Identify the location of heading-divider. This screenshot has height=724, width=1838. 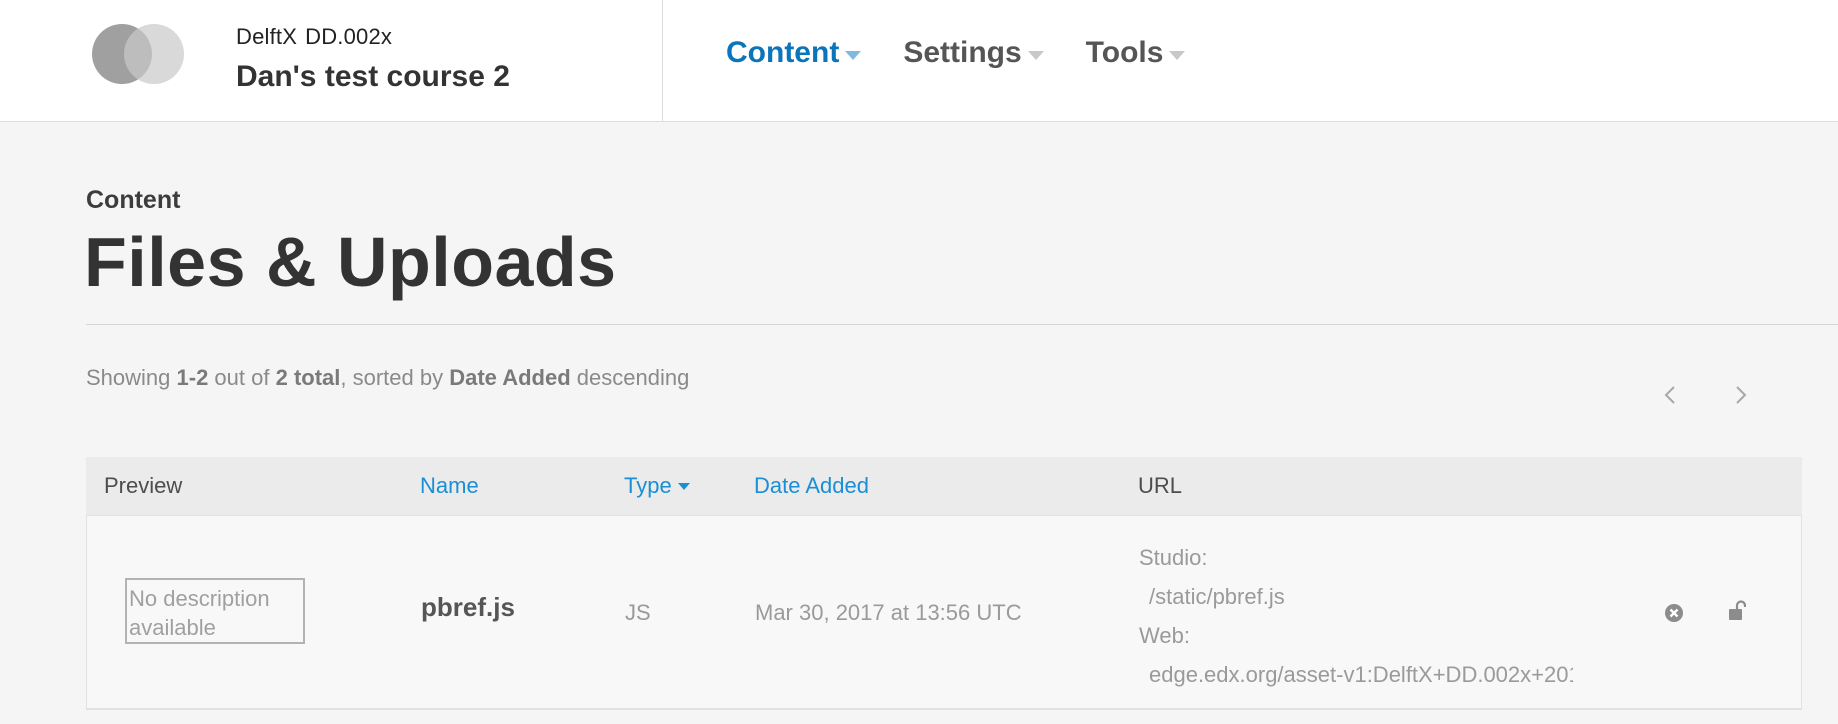
(962, 324).